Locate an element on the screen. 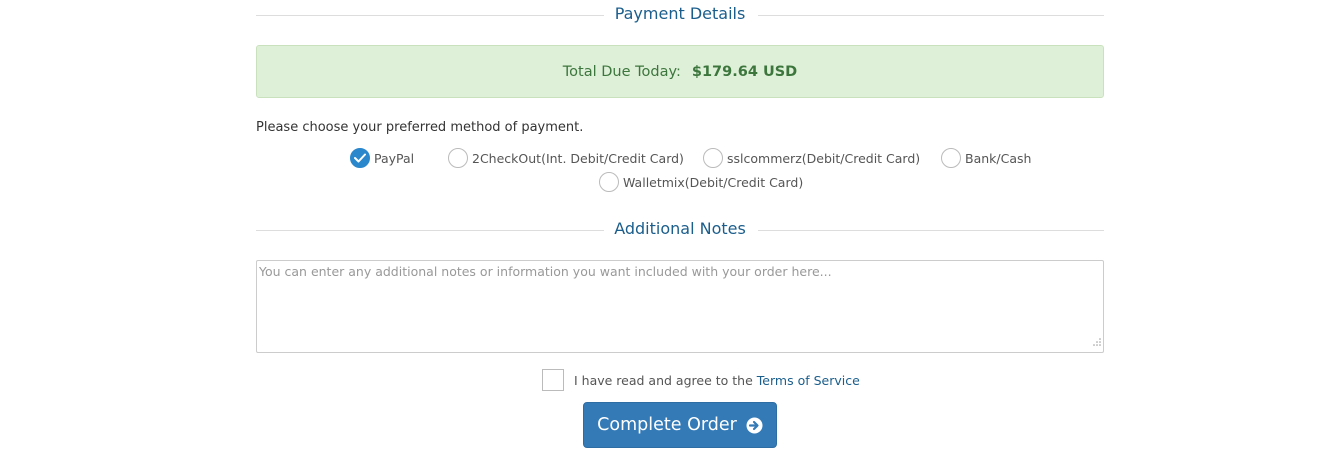 The width and height of the screenshot is (1332, 458). payment-option-label: 2CheckOut(Int. Debit/Credit Card) is located at coordinates (578, 158).